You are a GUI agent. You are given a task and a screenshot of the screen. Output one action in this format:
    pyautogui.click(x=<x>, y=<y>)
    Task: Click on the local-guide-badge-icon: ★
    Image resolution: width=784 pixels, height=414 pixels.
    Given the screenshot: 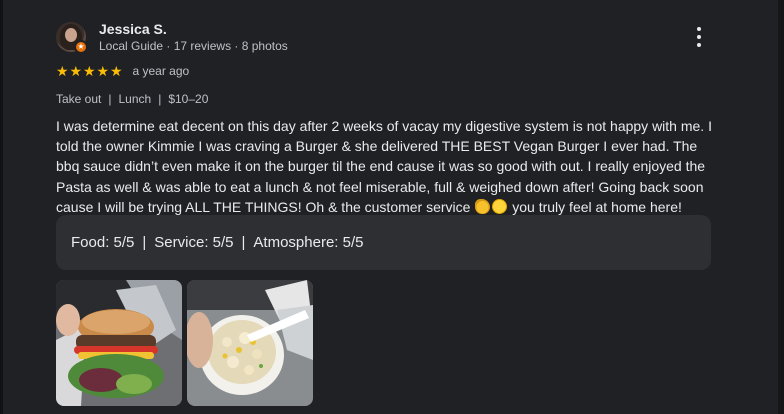 What is the action you would take?
    pyautogui.click(x=81, y=47)
    